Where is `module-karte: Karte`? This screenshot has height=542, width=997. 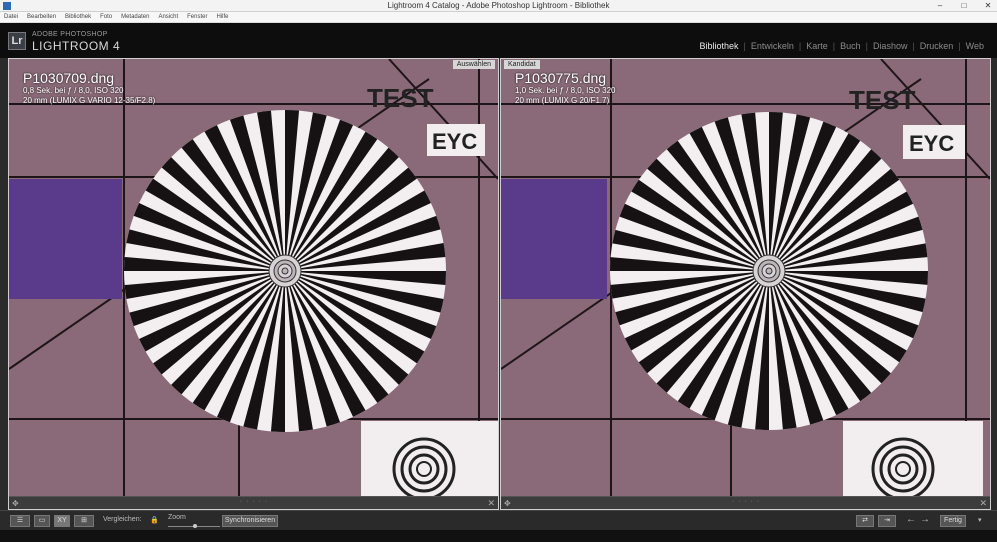 module-karte: Karte is located at coordinates (817, 46).